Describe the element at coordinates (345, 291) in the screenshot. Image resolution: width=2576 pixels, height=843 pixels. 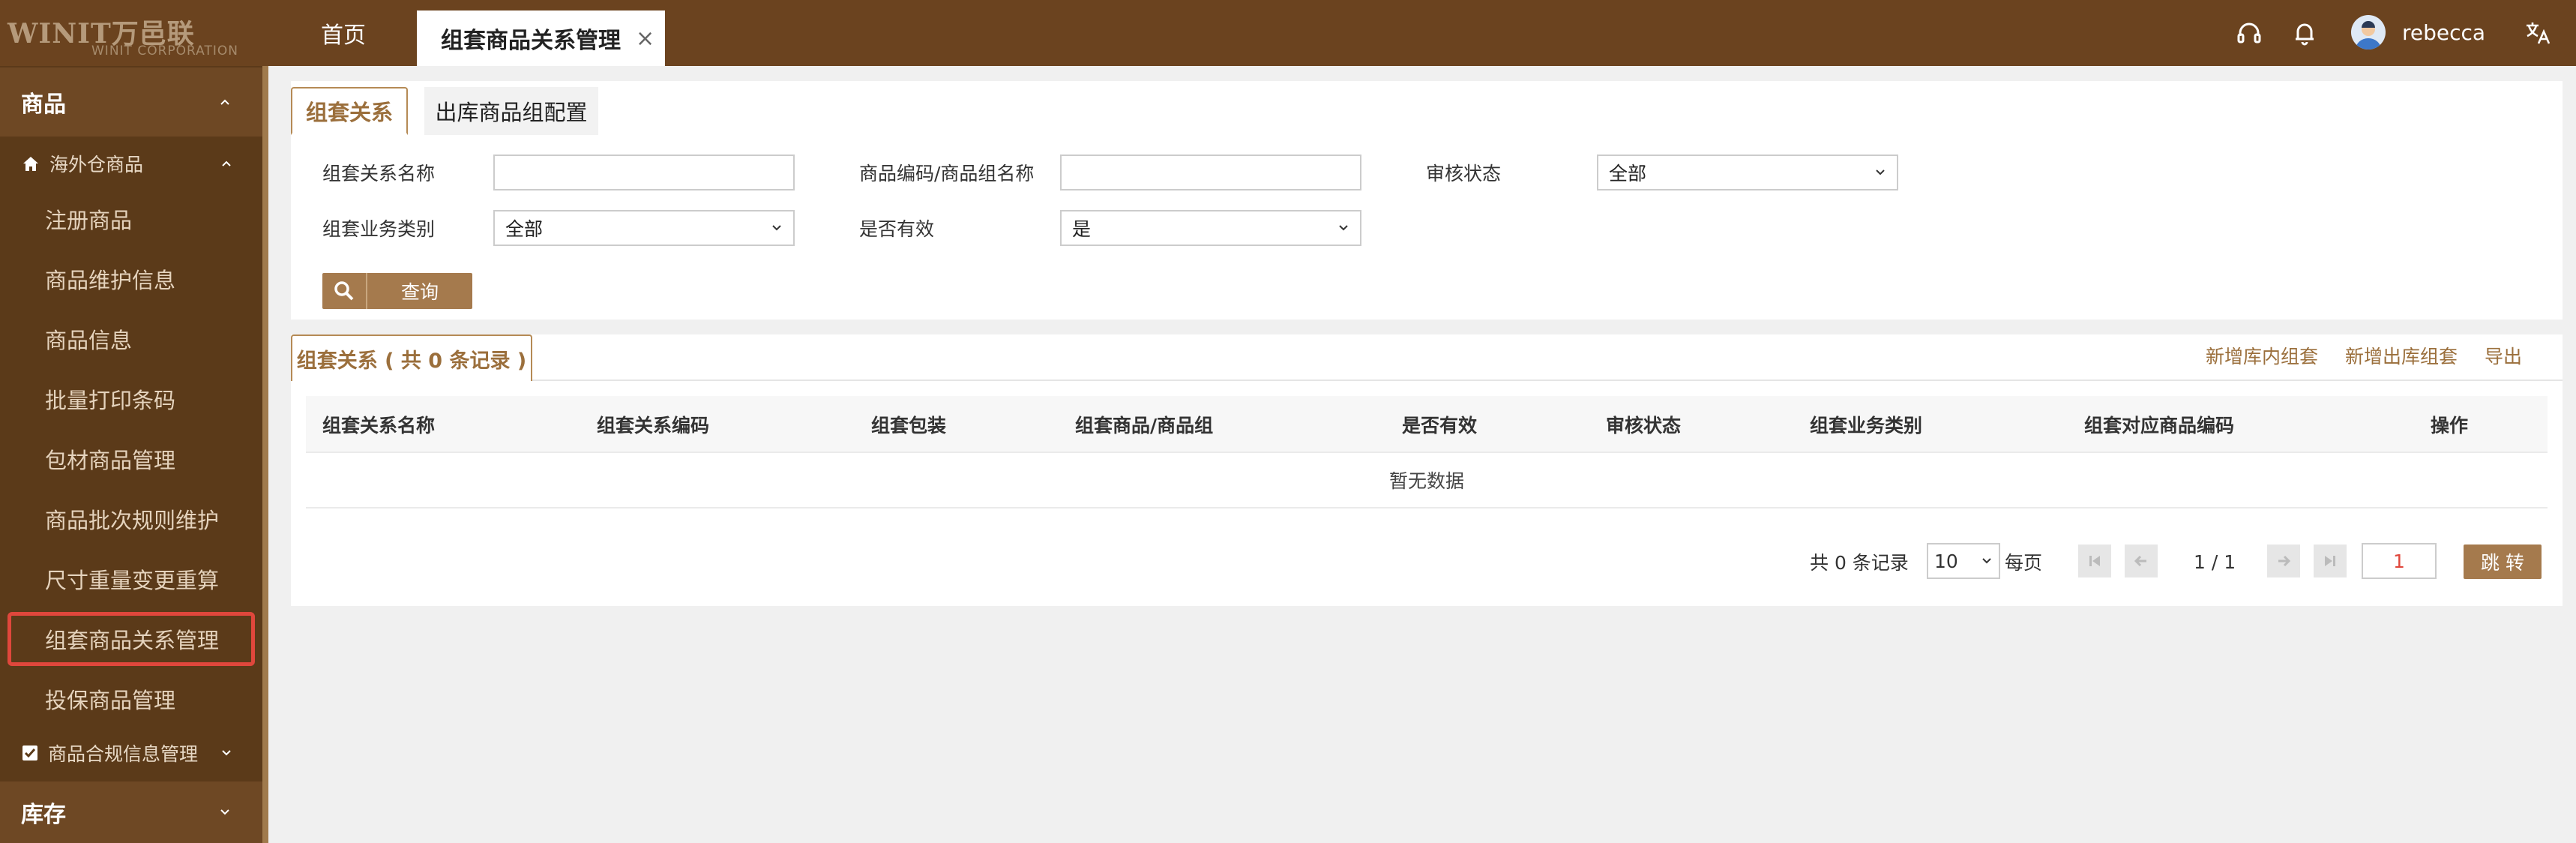
I see `search-icon` at that location.